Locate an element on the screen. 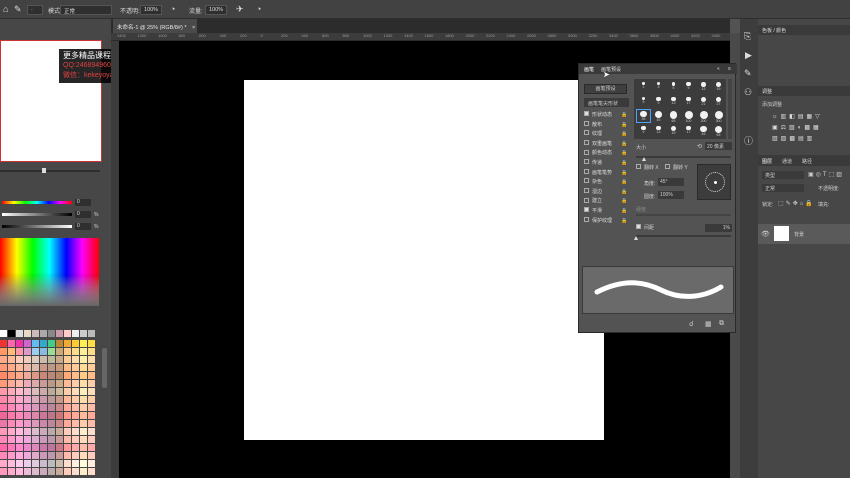 This screenshot has width=850, height=478. history-icon: ⎘ is located at coordinates (747, 36).